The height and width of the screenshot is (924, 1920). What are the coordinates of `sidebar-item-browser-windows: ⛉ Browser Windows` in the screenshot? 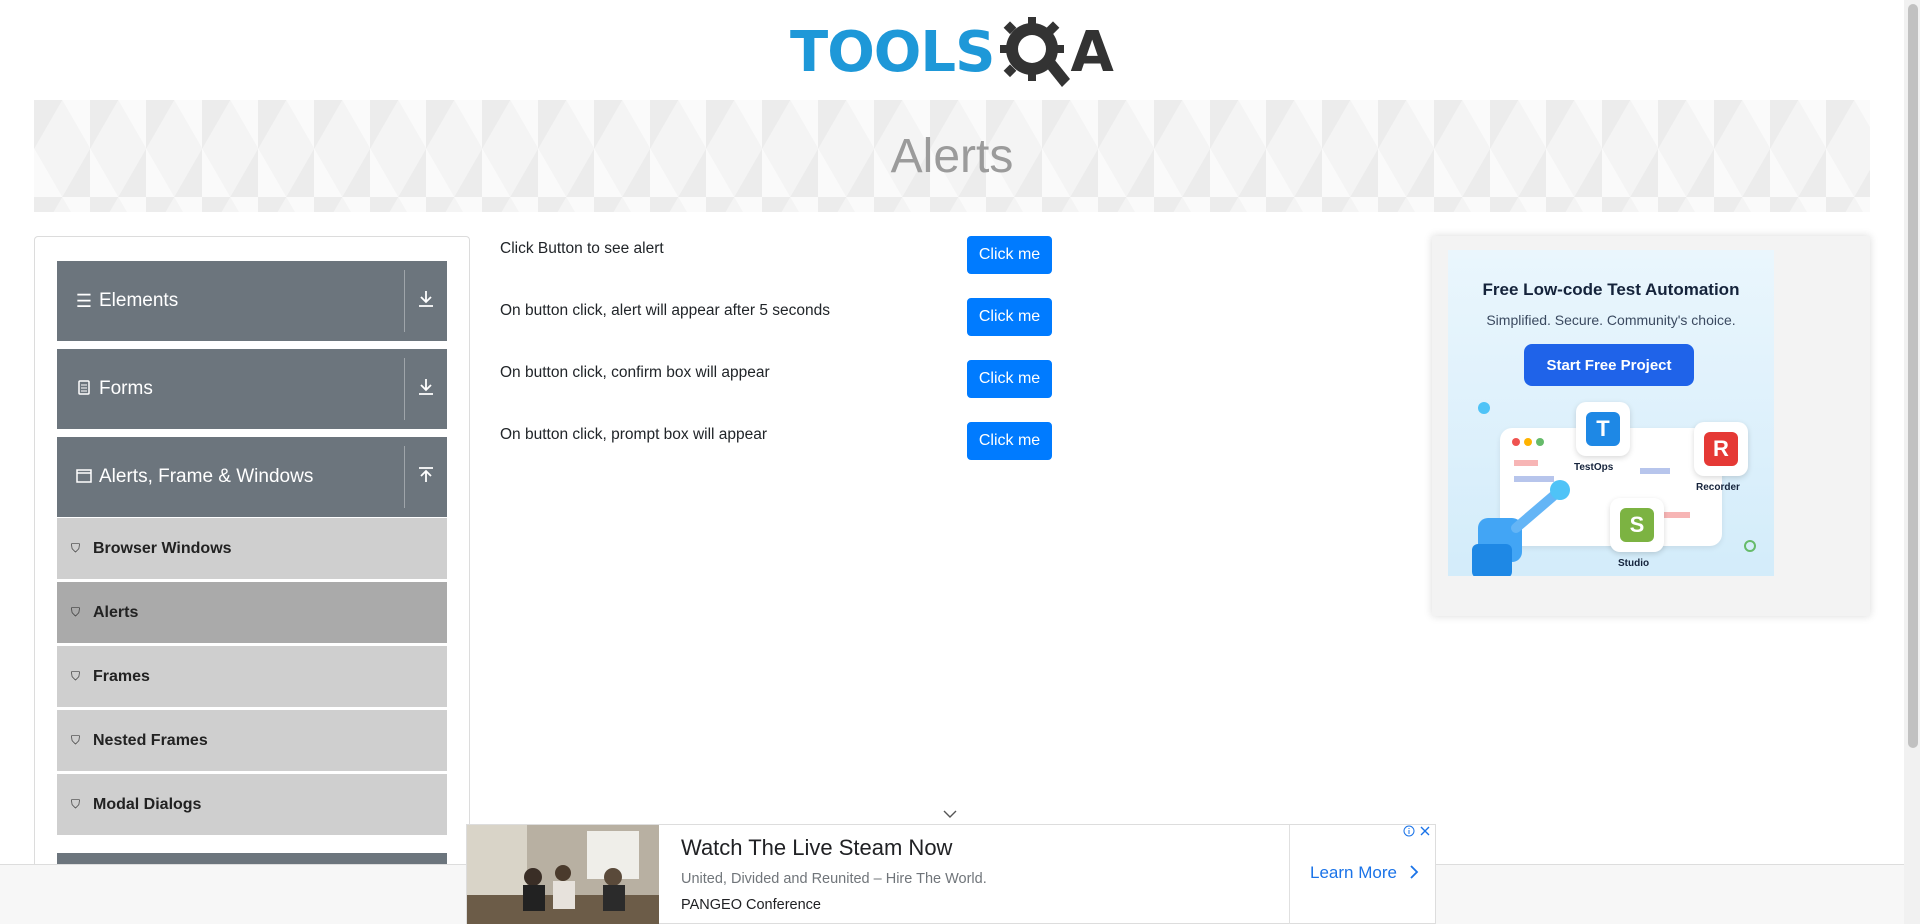 It's located at (252, 548).